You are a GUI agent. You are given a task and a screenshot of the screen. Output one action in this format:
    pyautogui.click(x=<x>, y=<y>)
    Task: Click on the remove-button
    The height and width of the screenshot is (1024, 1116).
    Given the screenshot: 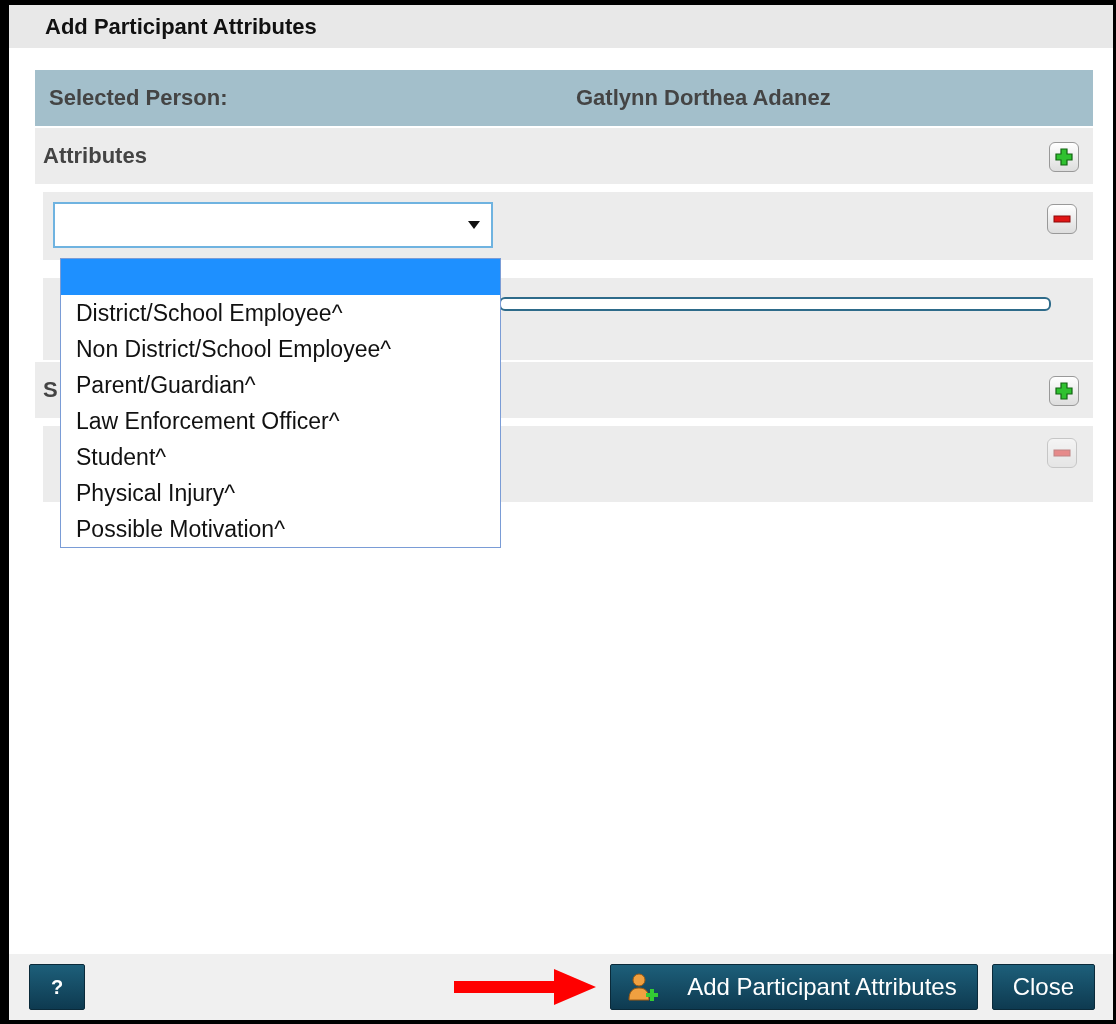 What is the action you would take?
    pyautogui.click(x=1062, y=219)
    